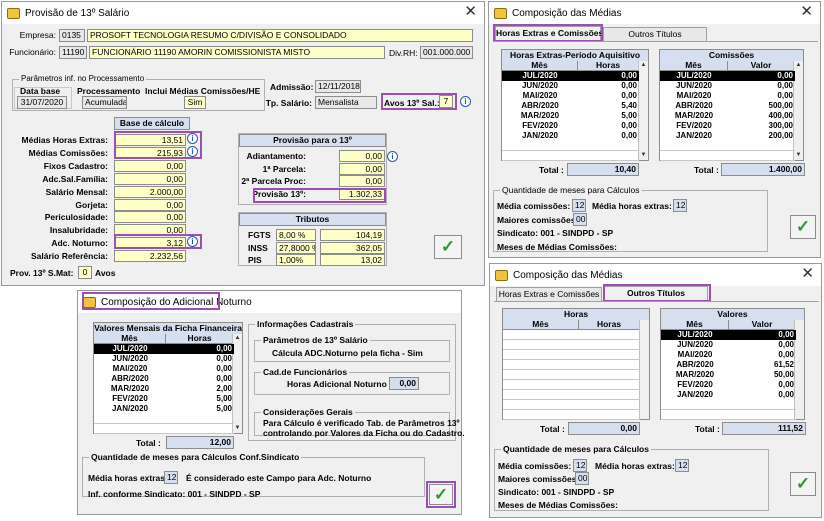 The height and width of the screenshot is (521, 824). What do you see at coordinates (446, 101) in the screenshot?
I see `avos-13-field: 7` at bounding box center [446, 101].